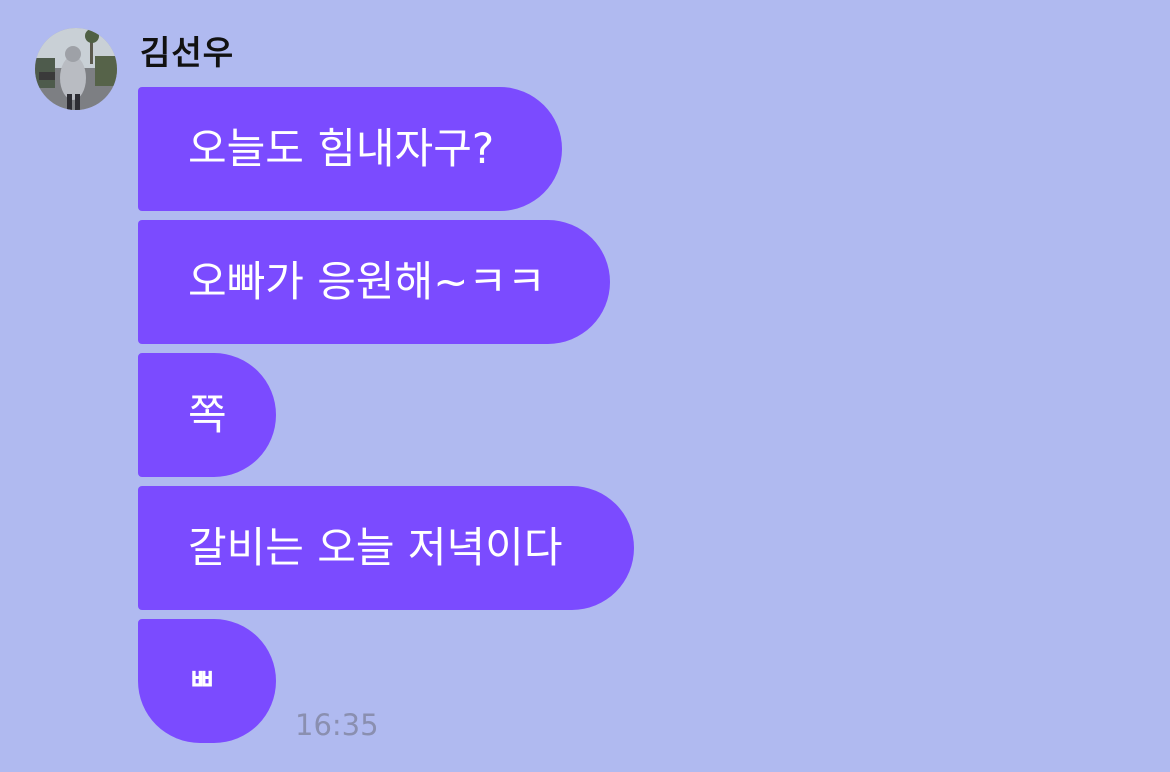 Image resolution: width=1170 pixels, height=772 pixels. I want to click on message-timestamp: 16:35, so click(337, 725).